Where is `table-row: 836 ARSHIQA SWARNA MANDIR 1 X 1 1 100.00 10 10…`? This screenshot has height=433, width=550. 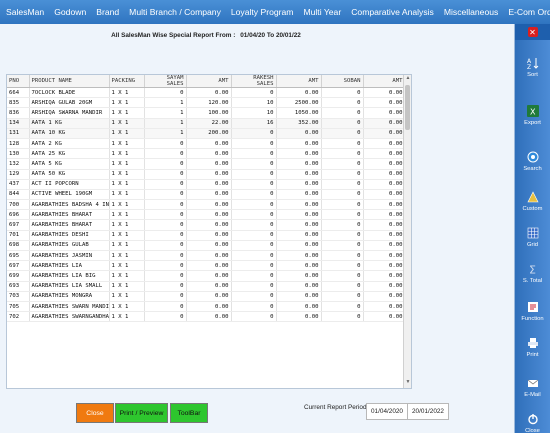
table-row: 836 ARSHIQA SWARNA MANDIR 1 X 1 1 100.00 10 10… is located at coordinates (206, 113).